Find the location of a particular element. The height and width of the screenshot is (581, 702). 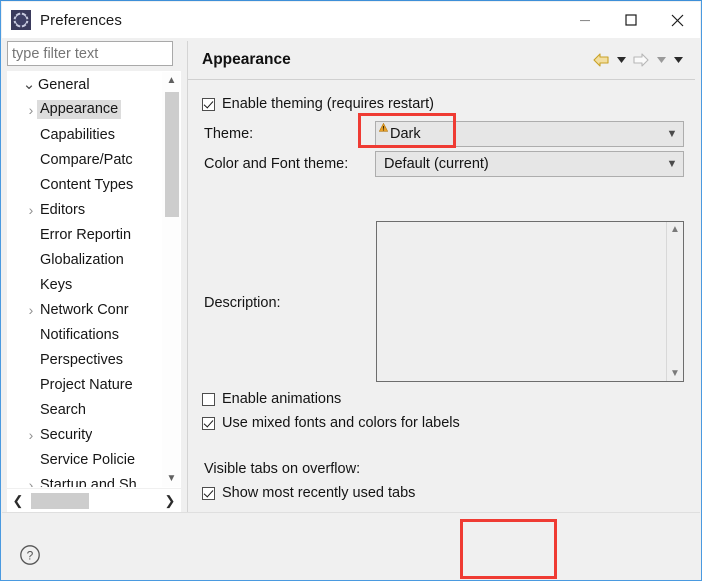

enable-theming-row: Enable theming (requires restart) is located at coordinates (318, 104).